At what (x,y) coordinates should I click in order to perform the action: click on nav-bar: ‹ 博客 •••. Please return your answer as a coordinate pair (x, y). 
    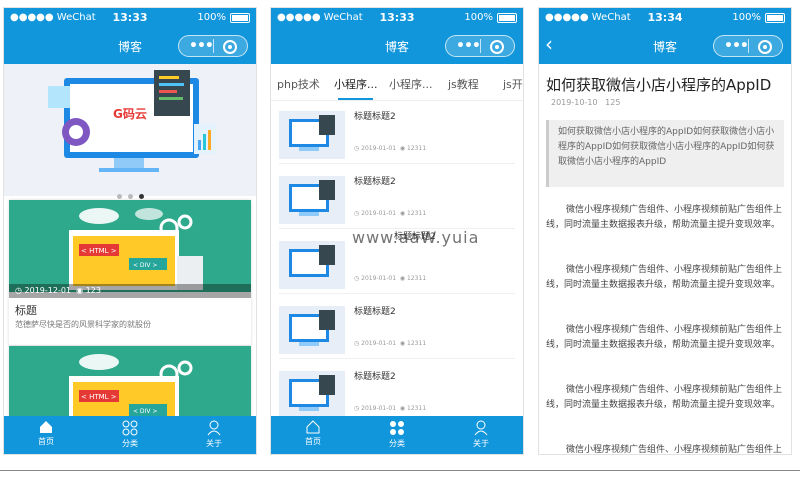
    Looking at the image, I should click on (665, 46).